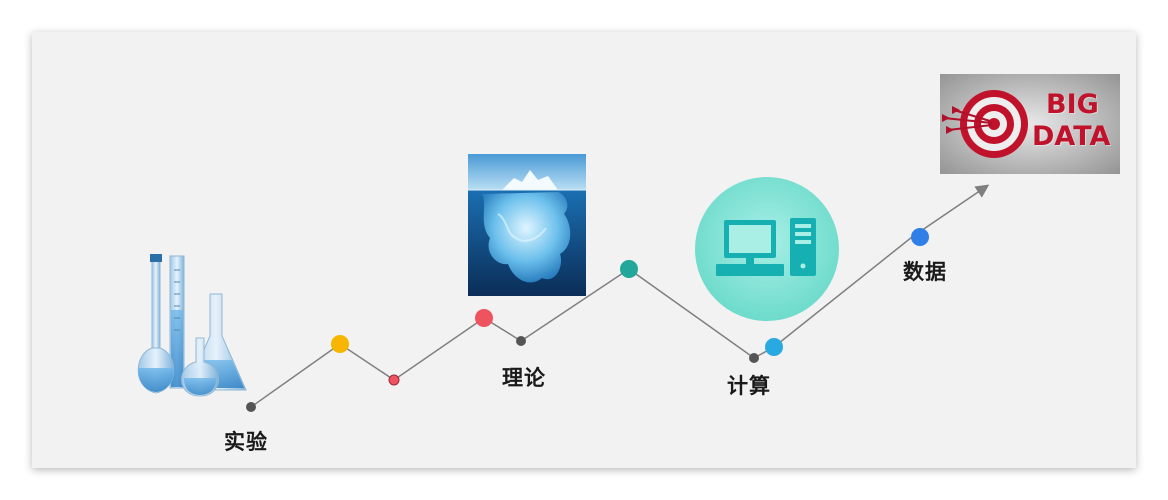 The image size is (1168, 500). I want to click on node-theory, so click(521, 341).